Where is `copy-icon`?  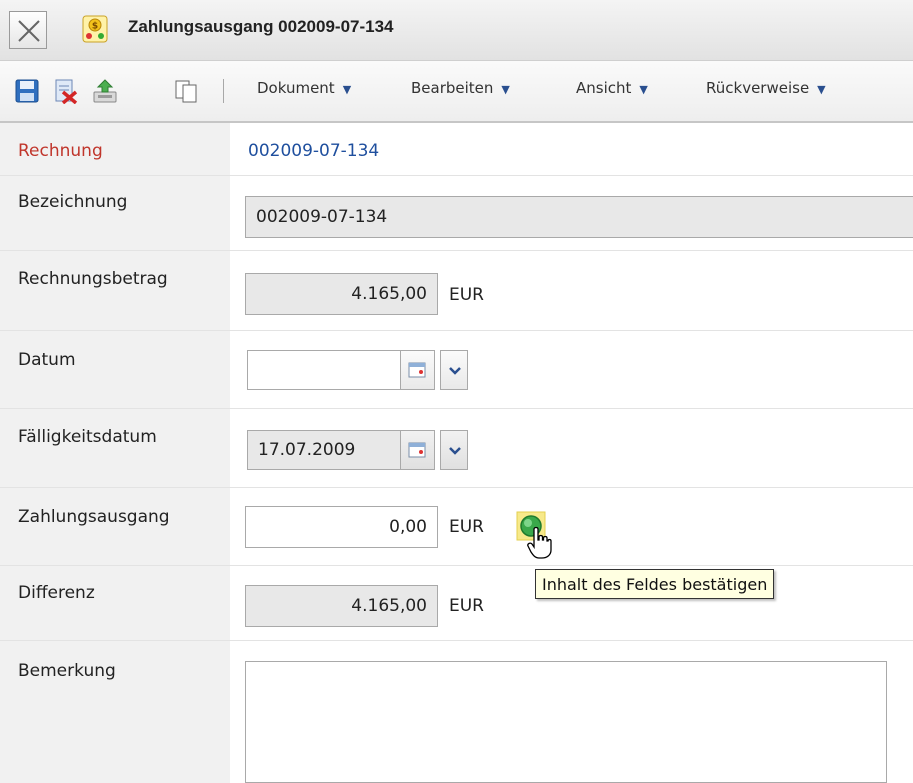 copy-icon is located at coordinates (186, 91).